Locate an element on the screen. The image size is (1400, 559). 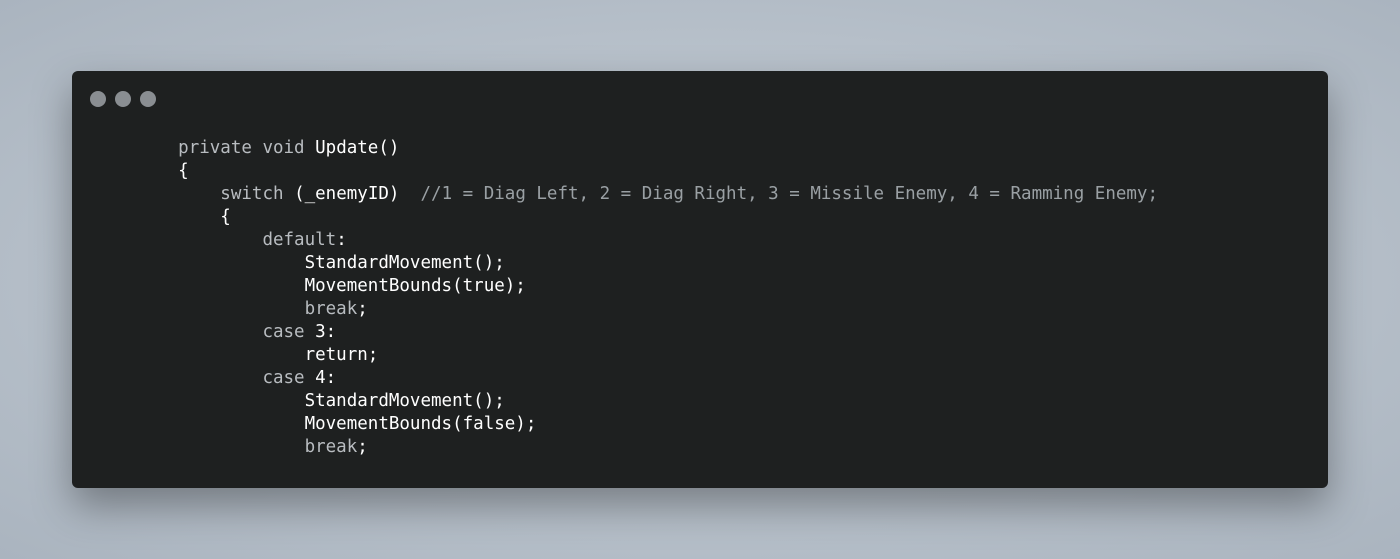
minimize-dot-icon is located at coordinates (123, 99).